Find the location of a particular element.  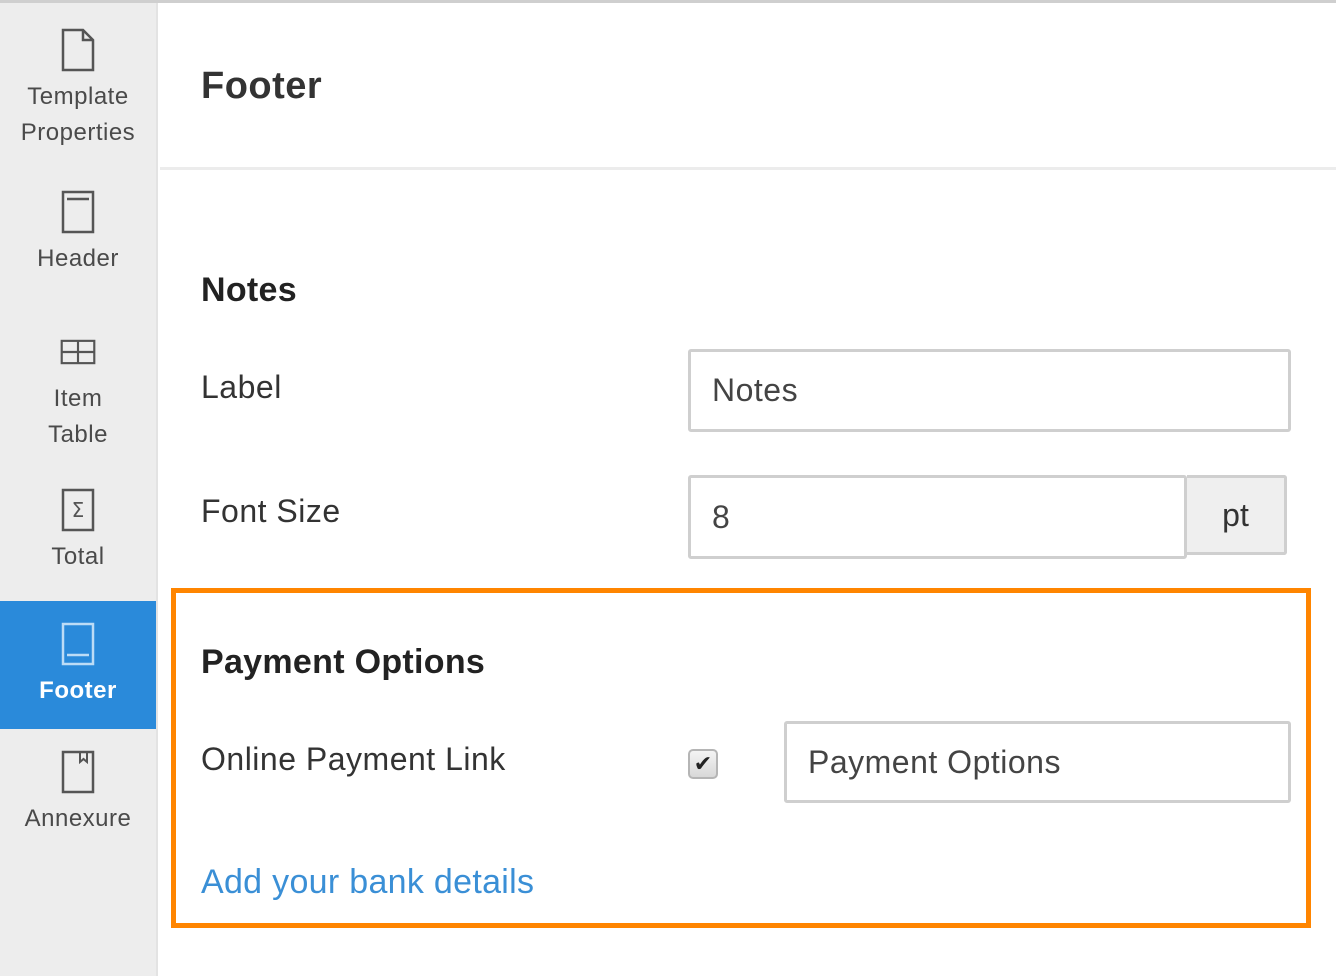

table-icon is located at coordinates (78, 352).